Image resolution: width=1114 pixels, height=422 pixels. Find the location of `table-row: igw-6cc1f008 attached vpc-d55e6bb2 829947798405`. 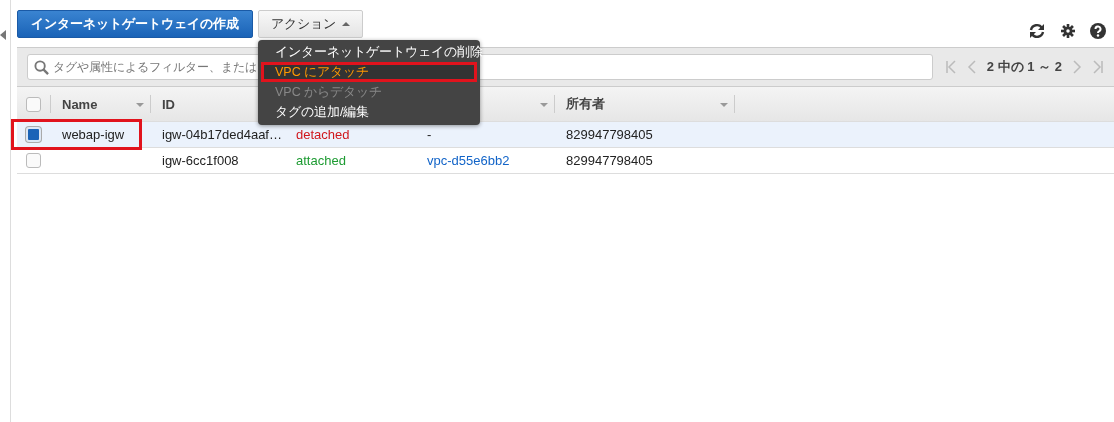

table-row: igw-6cc1f008 attached vpc-d55e6bb2 829947798405 is located at coordinates (565, 161).